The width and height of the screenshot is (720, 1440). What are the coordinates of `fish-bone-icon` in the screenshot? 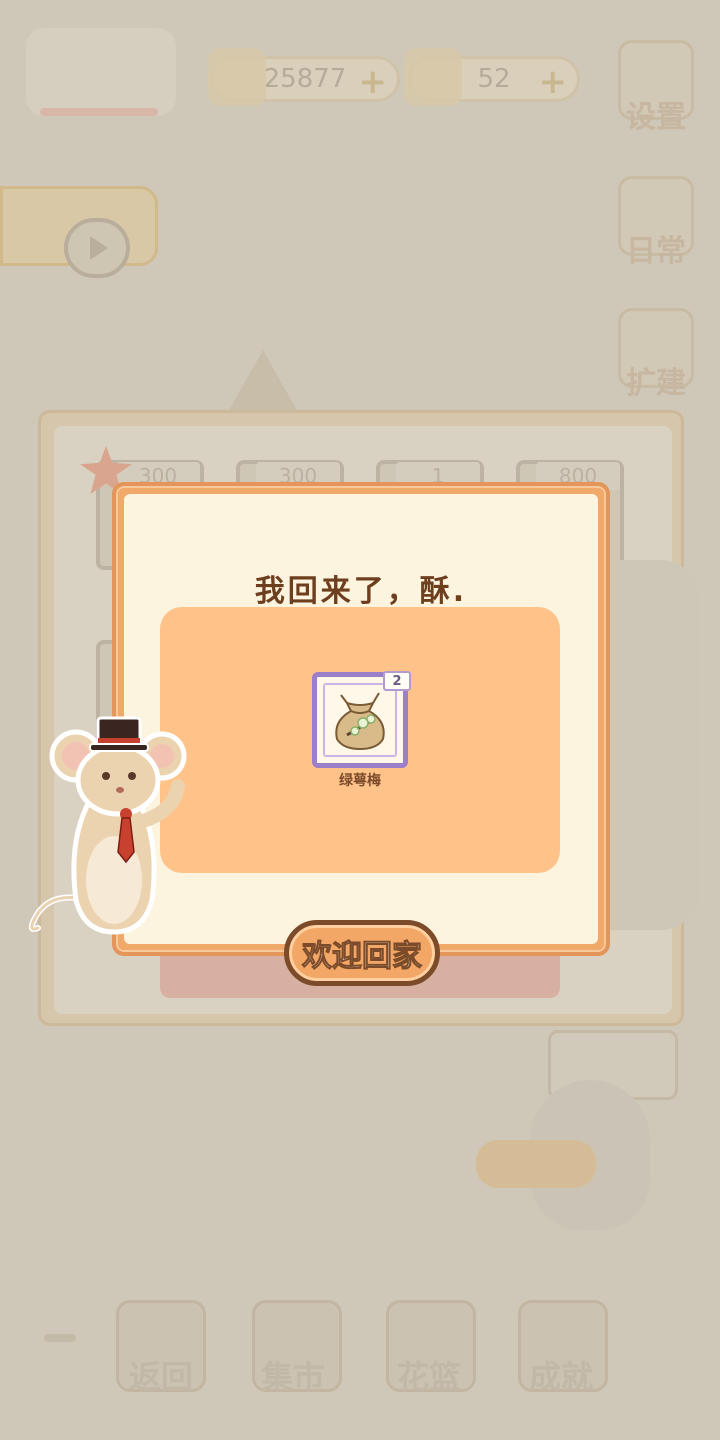 It's located at (237, 77).